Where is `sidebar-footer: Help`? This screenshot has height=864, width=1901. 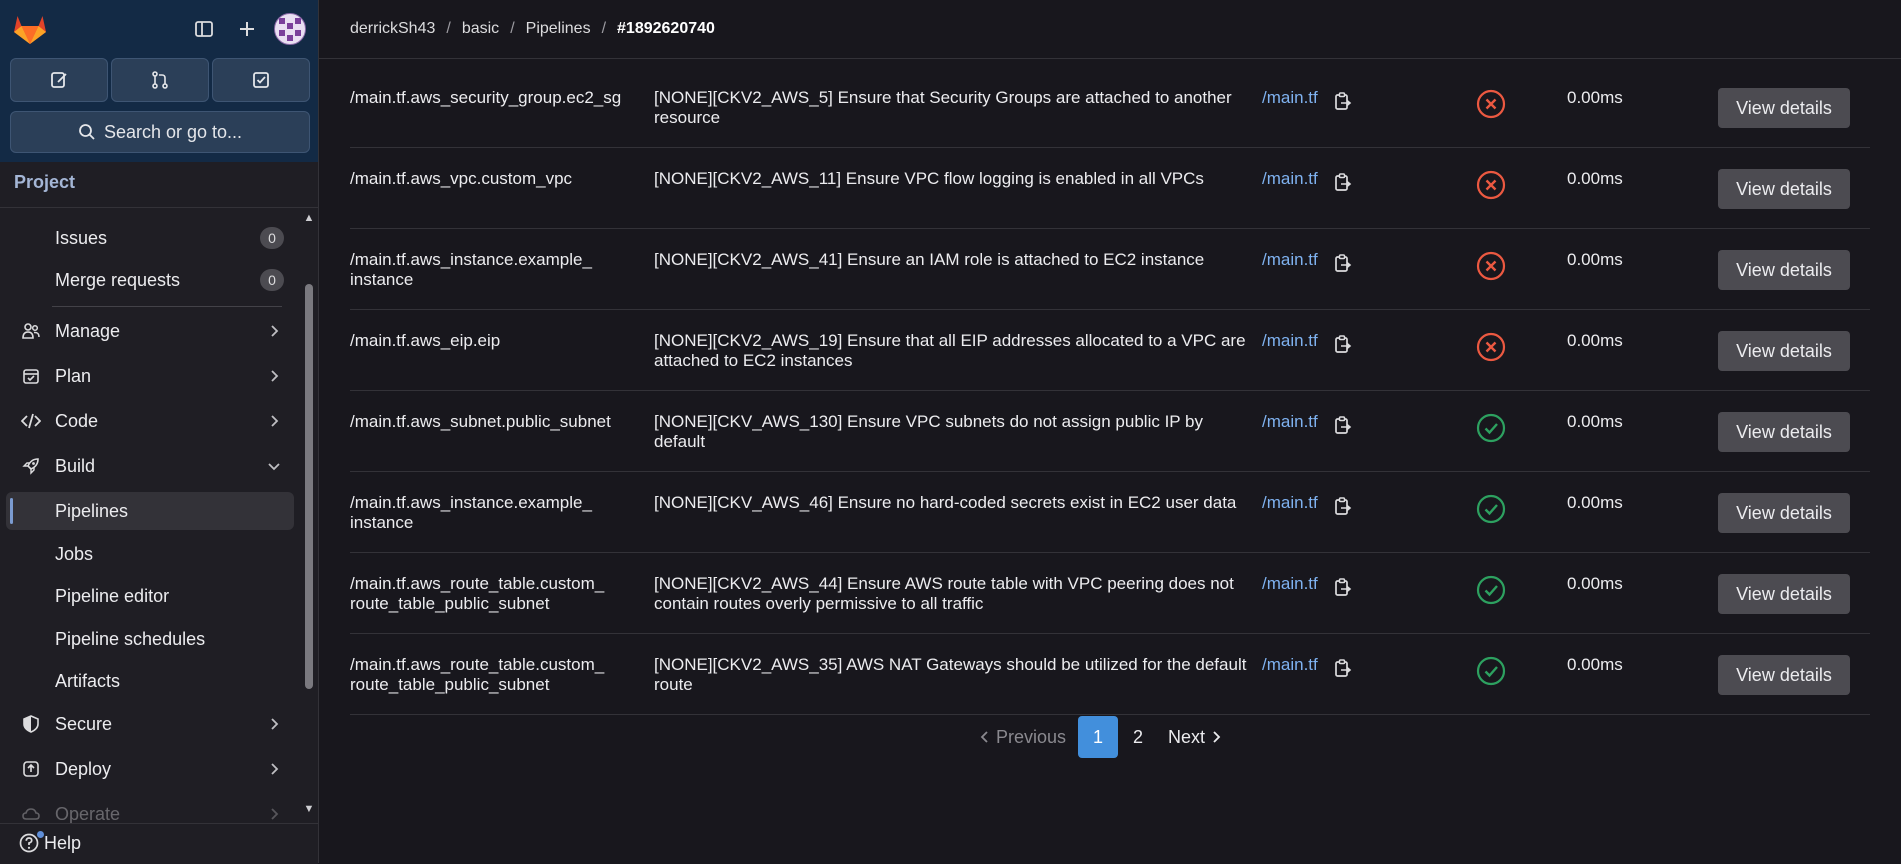
sidebar-footer: Help is located at coordinates (159, 843).